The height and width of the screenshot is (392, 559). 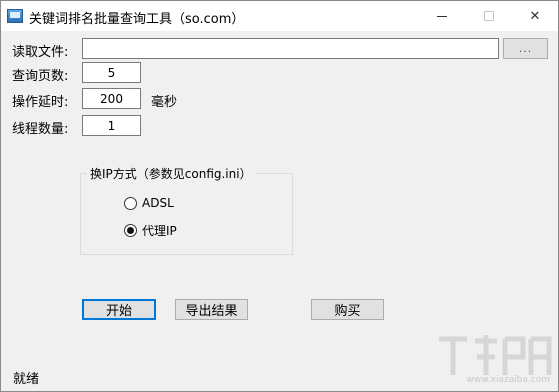 I want to click on pages-label: 查询页数:, so click(x=40, y=76).